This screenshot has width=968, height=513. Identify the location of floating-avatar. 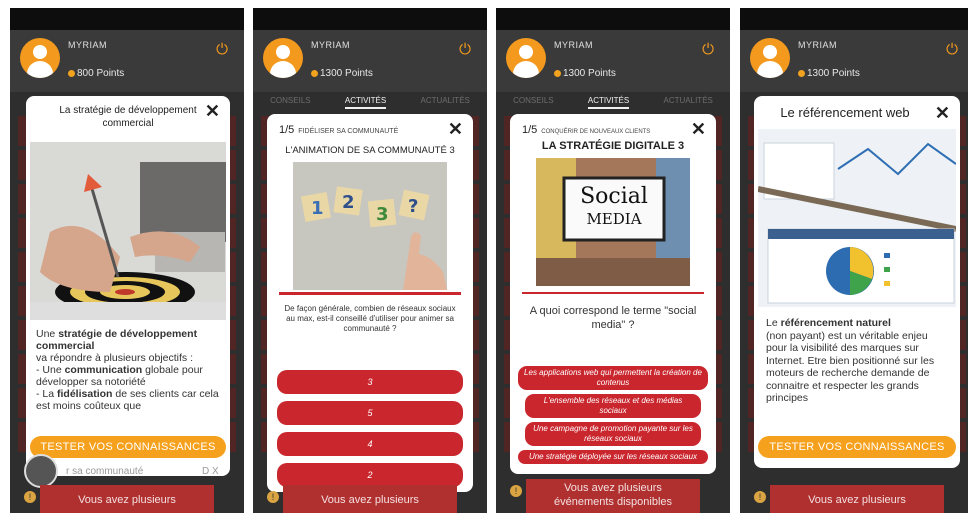
(41, 471).